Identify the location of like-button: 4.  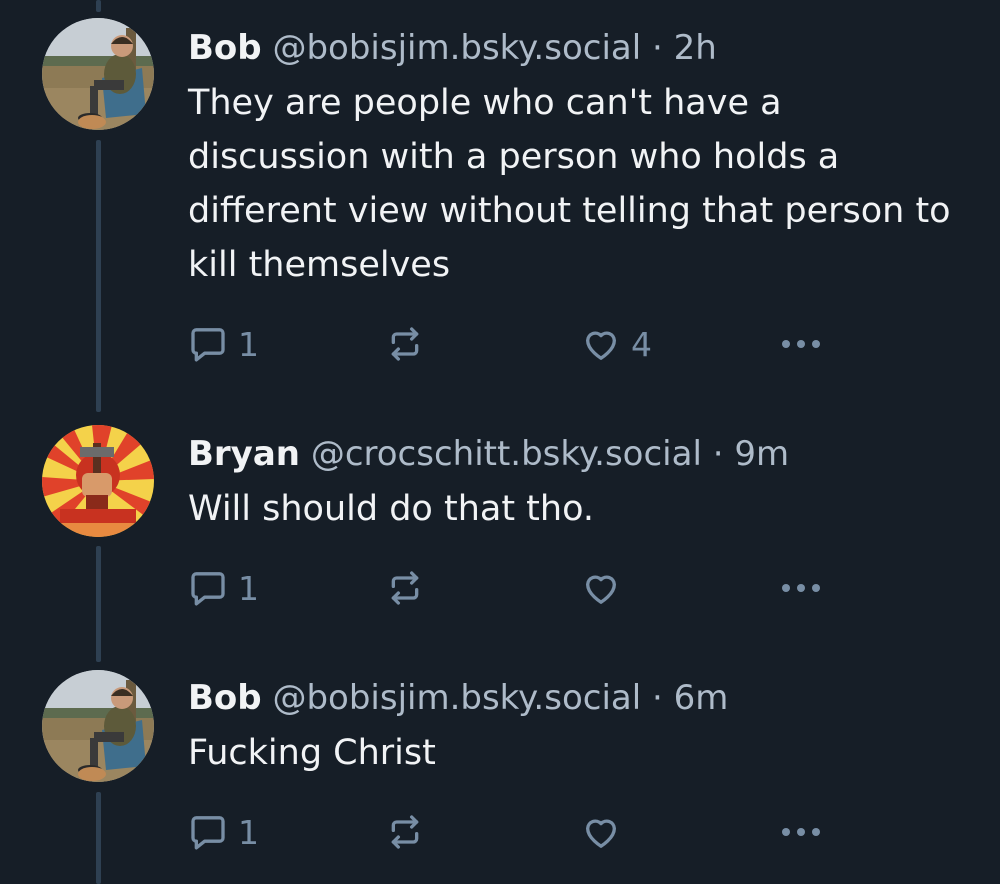
(616, 344).